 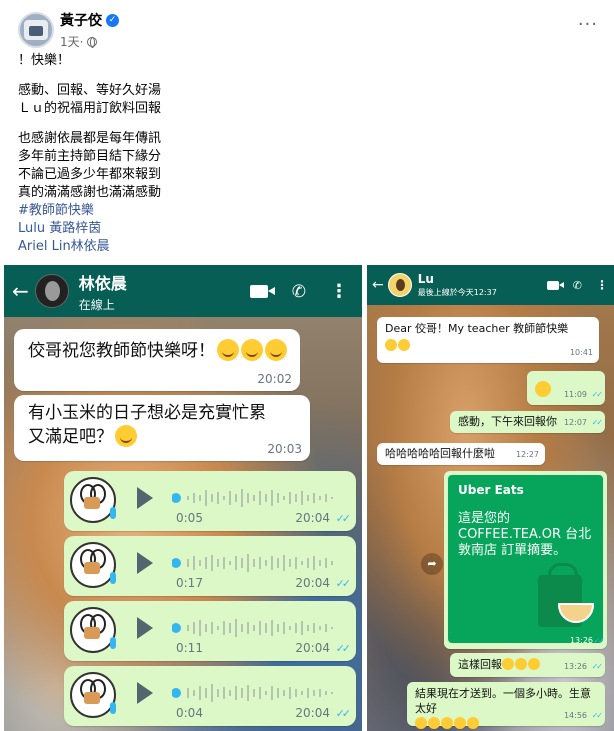 I want to click on voice-message: 0:05 20:04 ✓✓, so click(x=210, y=501).